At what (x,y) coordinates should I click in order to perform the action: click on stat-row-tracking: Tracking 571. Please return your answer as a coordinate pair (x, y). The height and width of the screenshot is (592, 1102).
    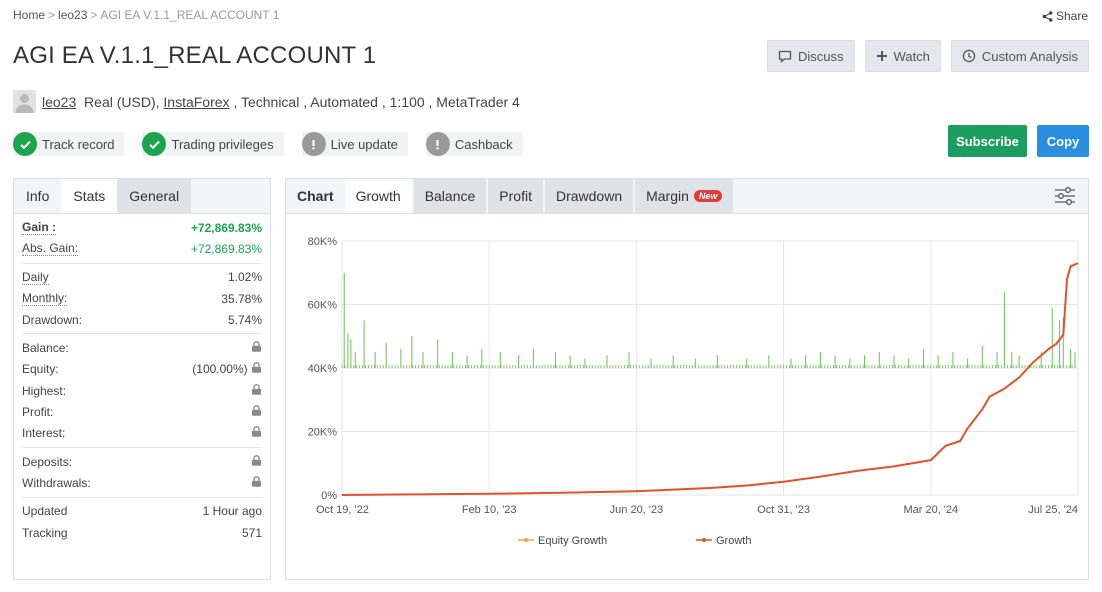
    Looking at the image, I should click on (142, 532).